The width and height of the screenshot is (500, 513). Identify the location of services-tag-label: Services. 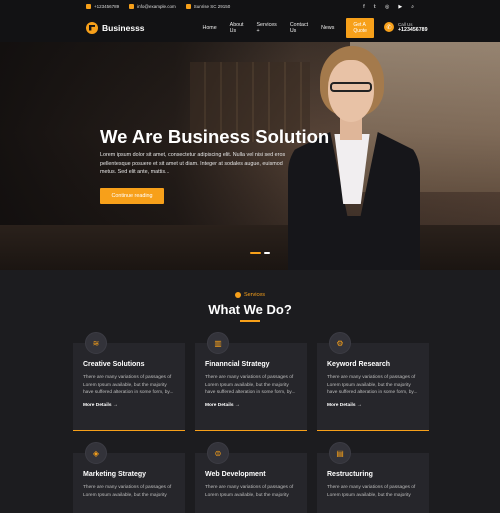
(254, 295).